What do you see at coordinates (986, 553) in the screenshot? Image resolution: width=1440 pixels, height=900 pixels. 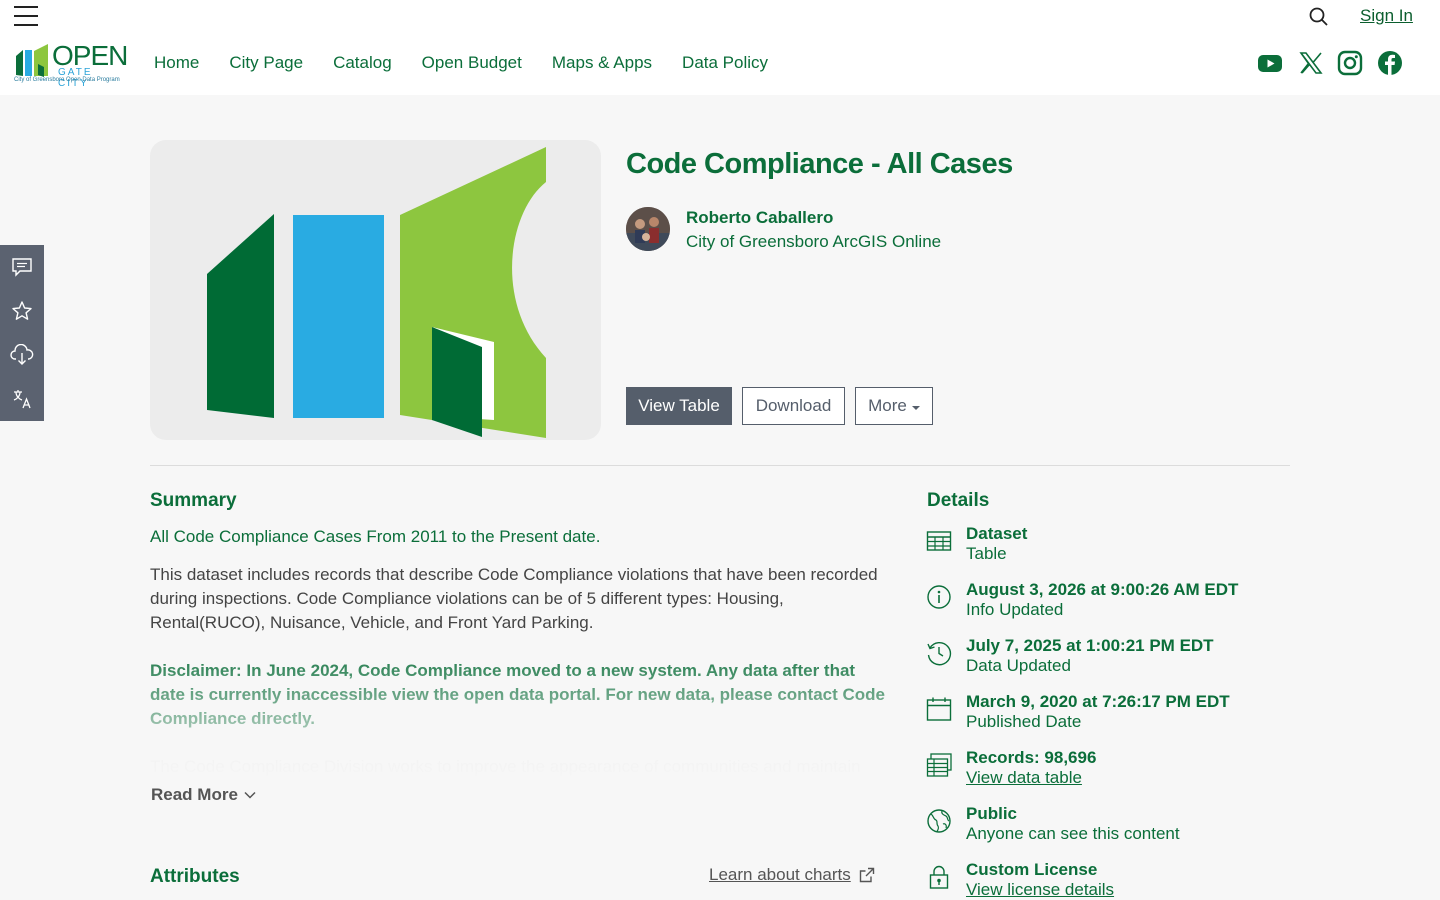 I see `detail-sub: Table` at bounding box center [986, 553].